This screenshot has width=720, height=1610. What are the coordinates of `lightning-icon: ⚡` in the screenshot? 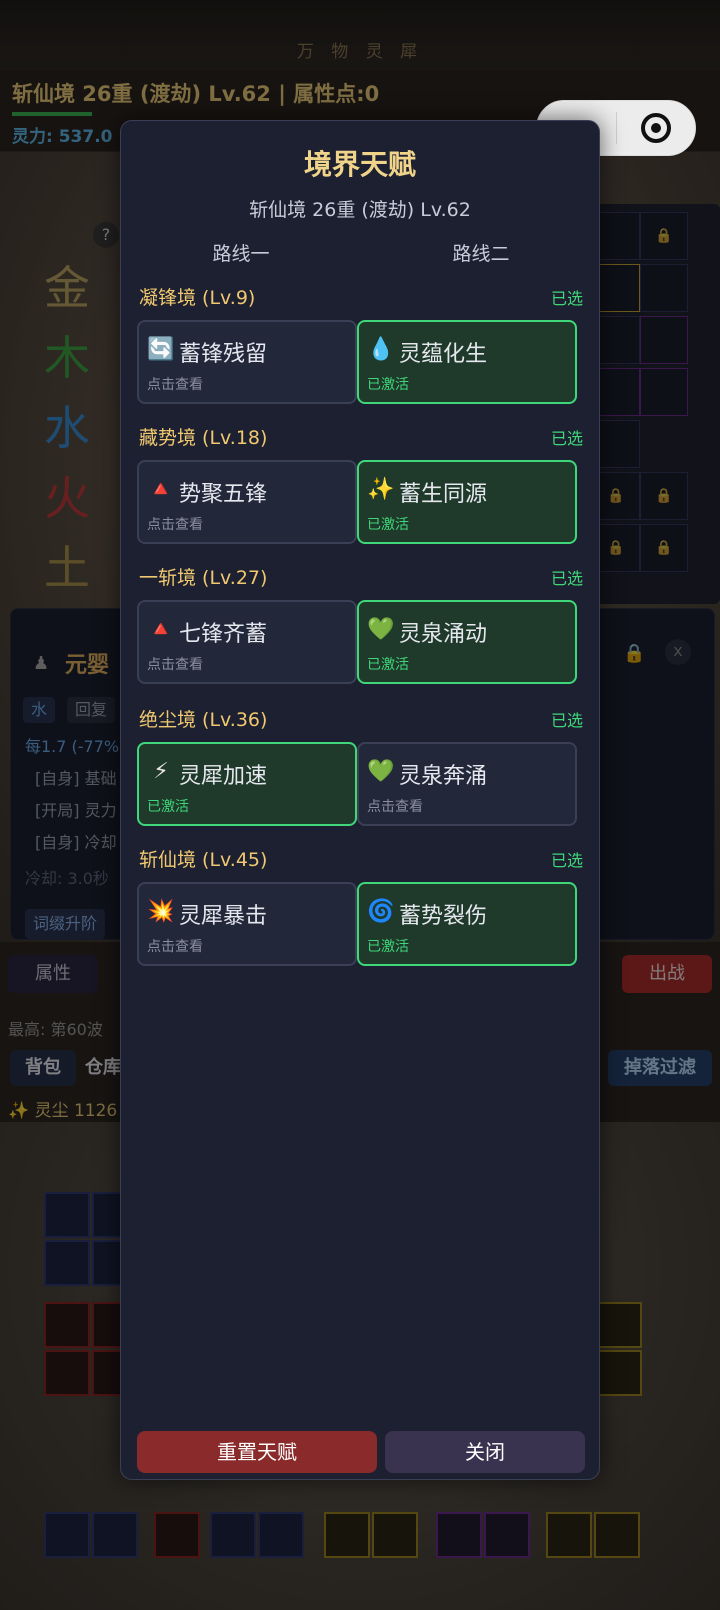 It's located at (161, 771).